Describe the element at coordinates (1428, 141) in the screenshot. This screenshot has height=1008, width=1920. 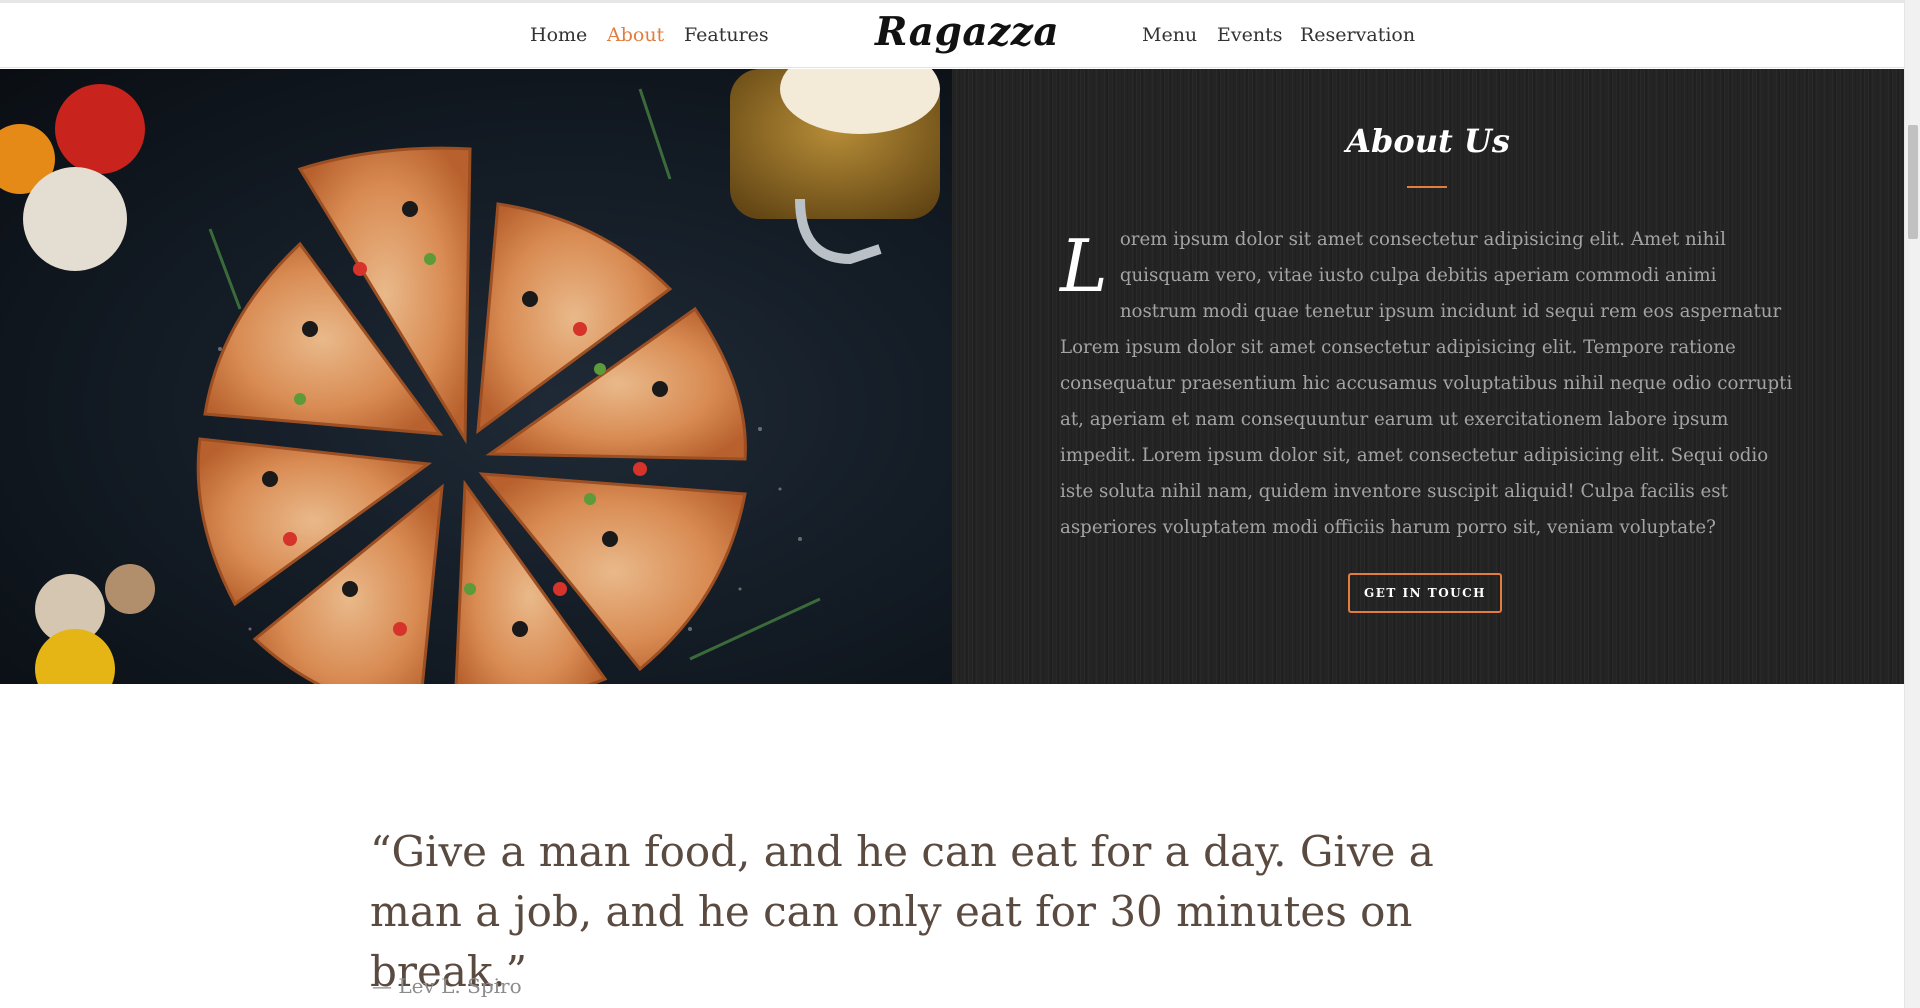
I see `about-title: About Us` at that location.